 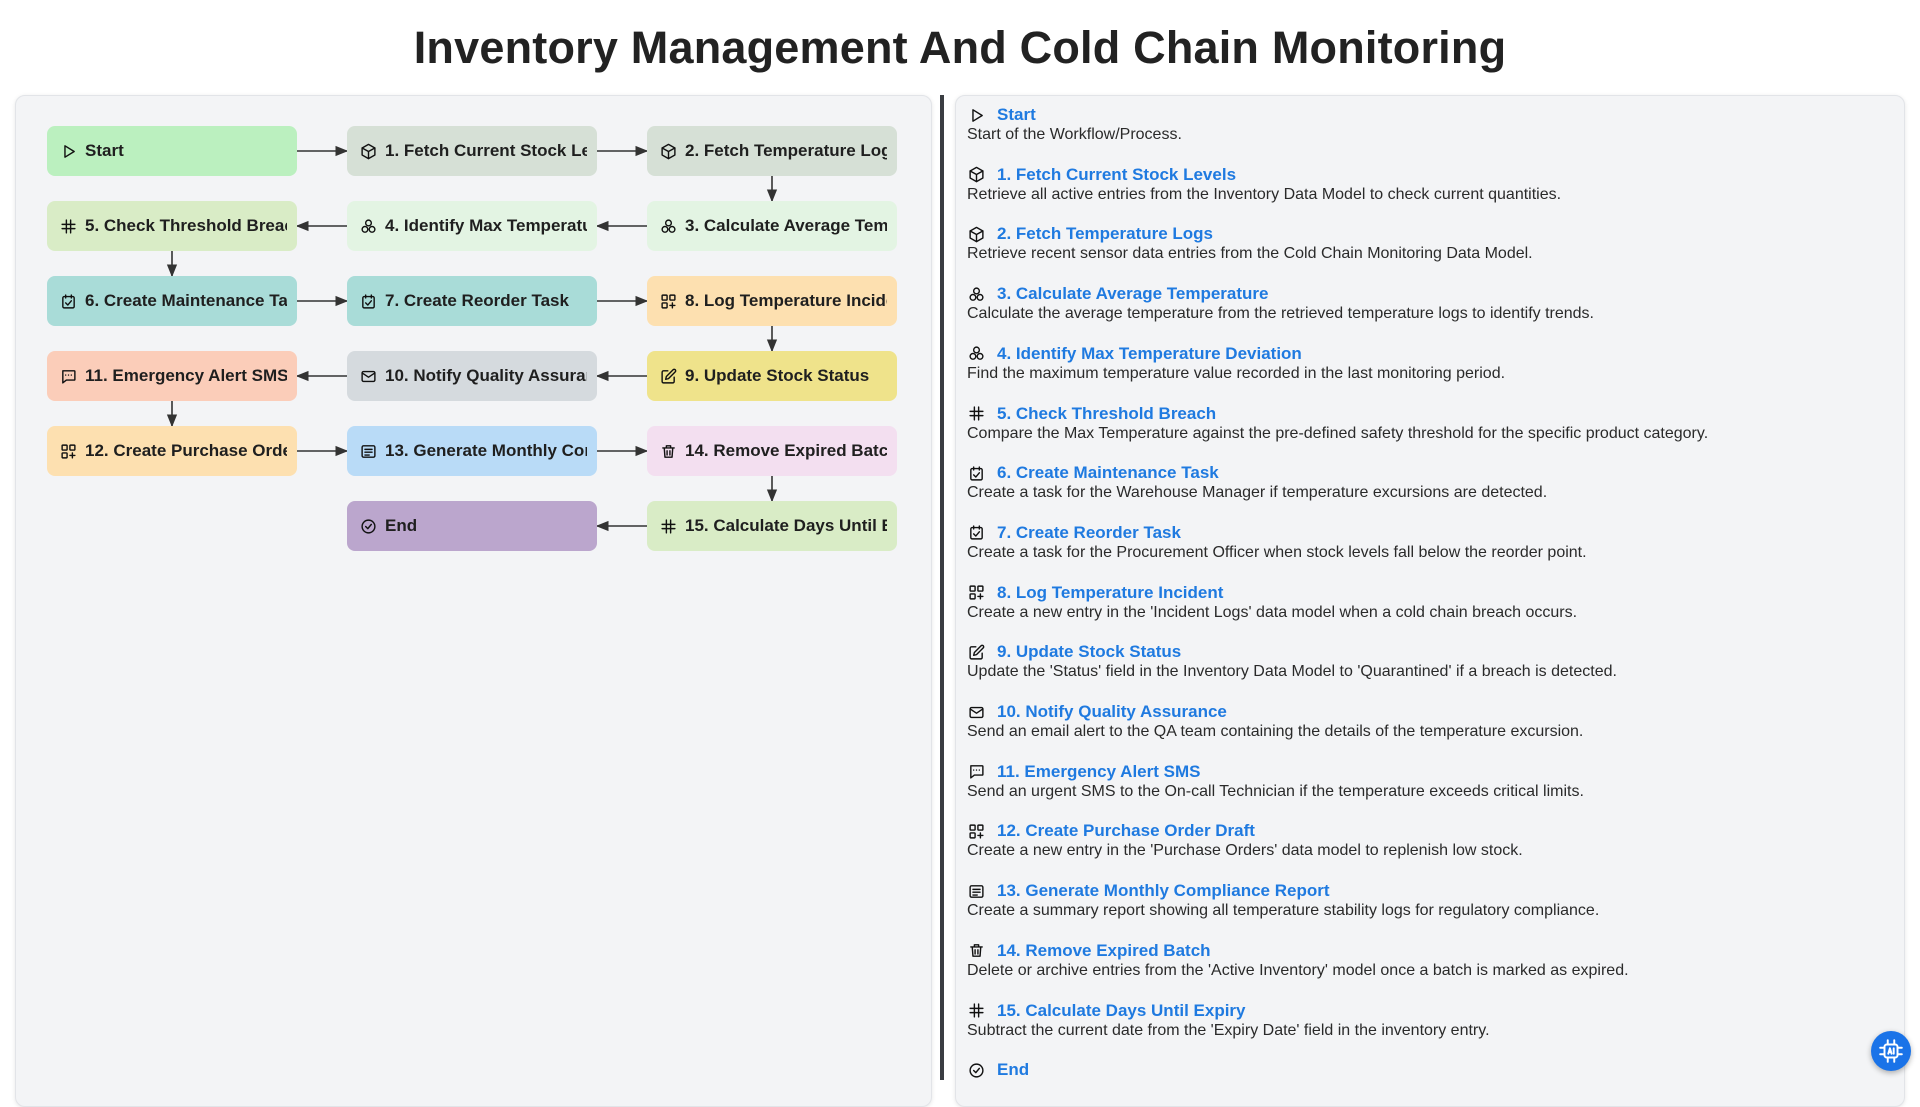 I want to click on flow-node-s8: 8. Log Temperature Incident, so click(x=772, y=301).